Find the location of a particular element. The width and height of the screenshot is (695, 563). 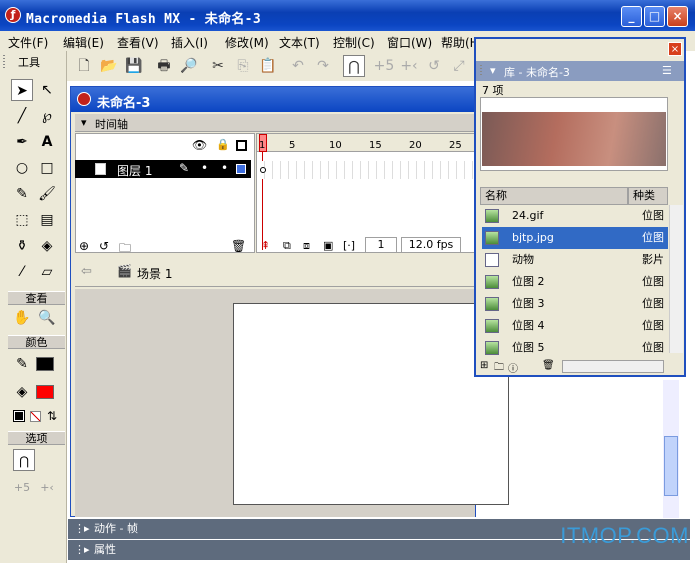

library-options-icon: ☰ is located at coordinates (667, 70).